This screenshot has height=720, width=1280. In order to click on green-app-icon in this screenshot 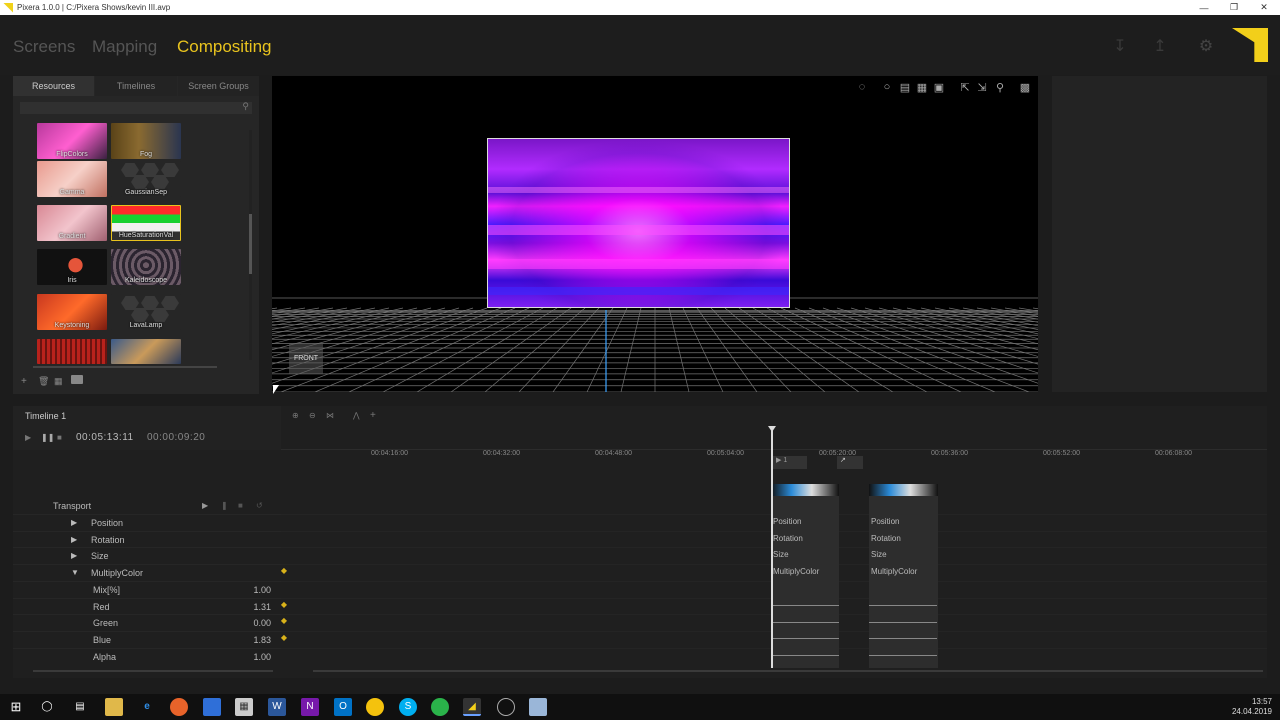, I will do `click(440, 707)`.